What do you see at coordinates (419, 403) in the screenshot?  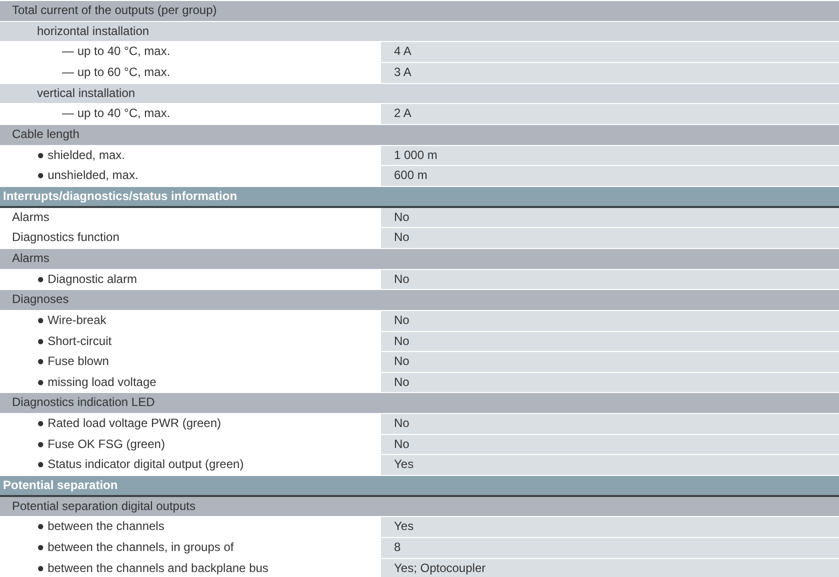 I see `group-header: Diagnostics indication LED` at bounding box center [419, 403].